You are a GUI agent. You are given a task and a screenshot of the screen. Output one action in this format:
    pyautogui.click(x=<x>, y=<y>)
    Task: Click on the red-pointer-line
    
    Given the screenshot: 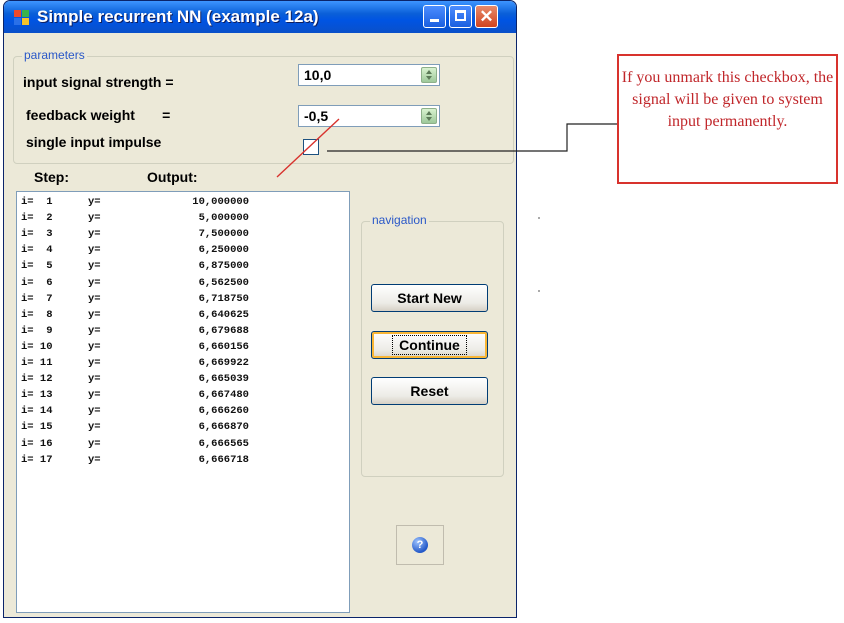 What is the action you would take?
    pyautogui.click(x=308, y=148)
    